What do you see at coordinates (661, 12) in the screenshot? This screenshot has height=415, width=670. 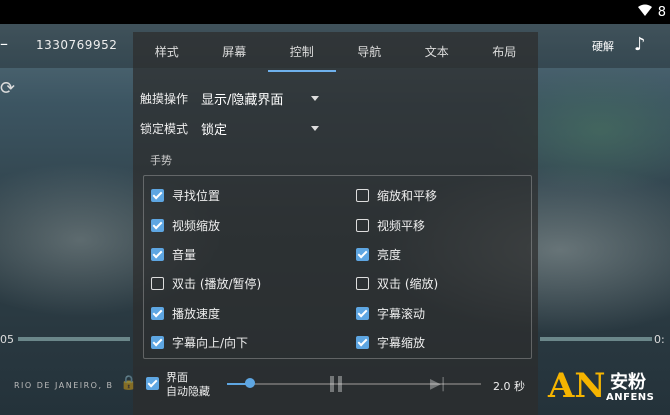 I see `status-partial-text: 8` at bounding box center [661, 12].